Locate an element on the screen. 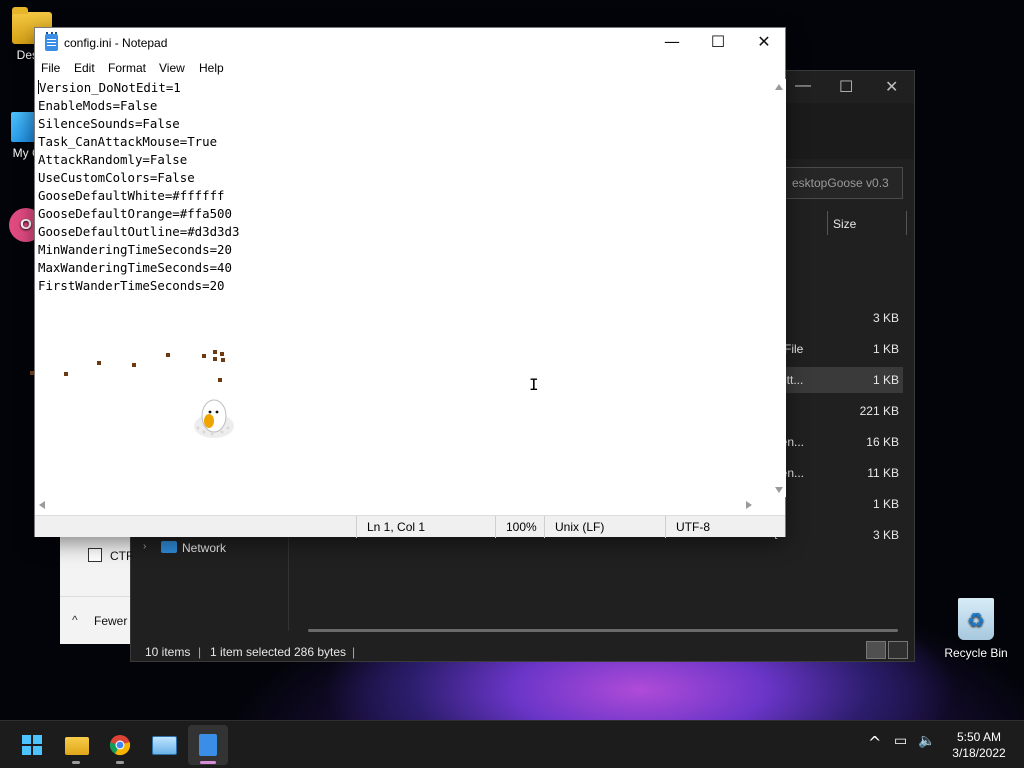 The width and height of the screenshot is (1024, 768). selection-count: 1 item selected is located at coordinates (250, 652).